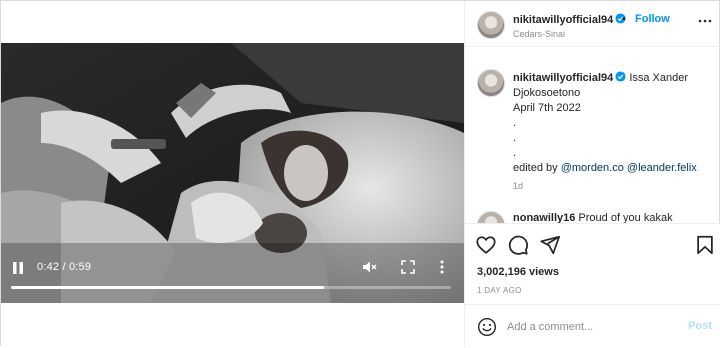 This screenshot has height=348, width=720. I want to click on caption-line-4: ., so click(515, 123).